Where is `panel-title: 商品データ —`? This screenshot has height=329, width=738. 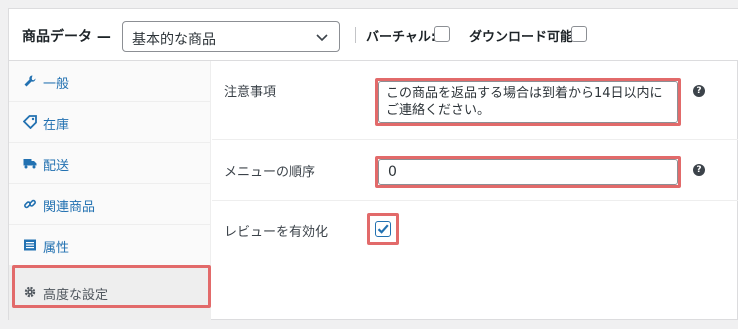
panel-title: 商品データ — is located at coordinates (66, 37).